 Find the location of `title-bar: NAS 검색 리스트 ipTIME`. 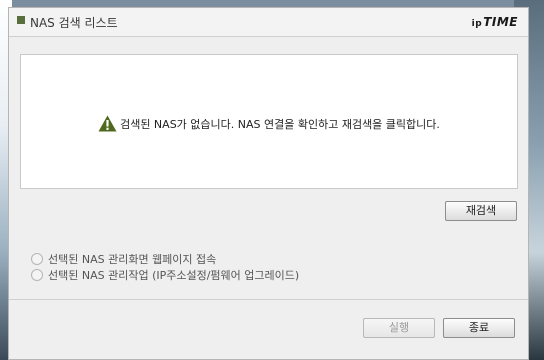

title-bar: NAS 검색 리스트 ipTIME is located at coordinates (268, 22).